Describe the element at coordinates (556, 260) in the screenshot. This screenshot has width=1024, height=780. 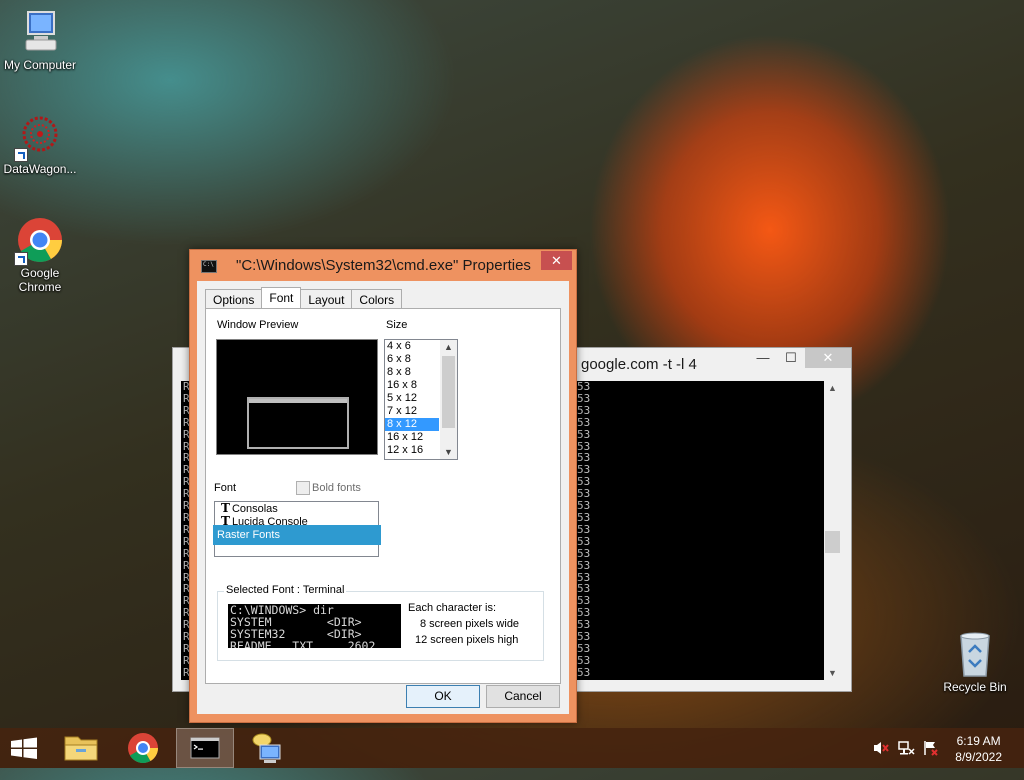
I see `dialog-close-button: ✕` at that location.